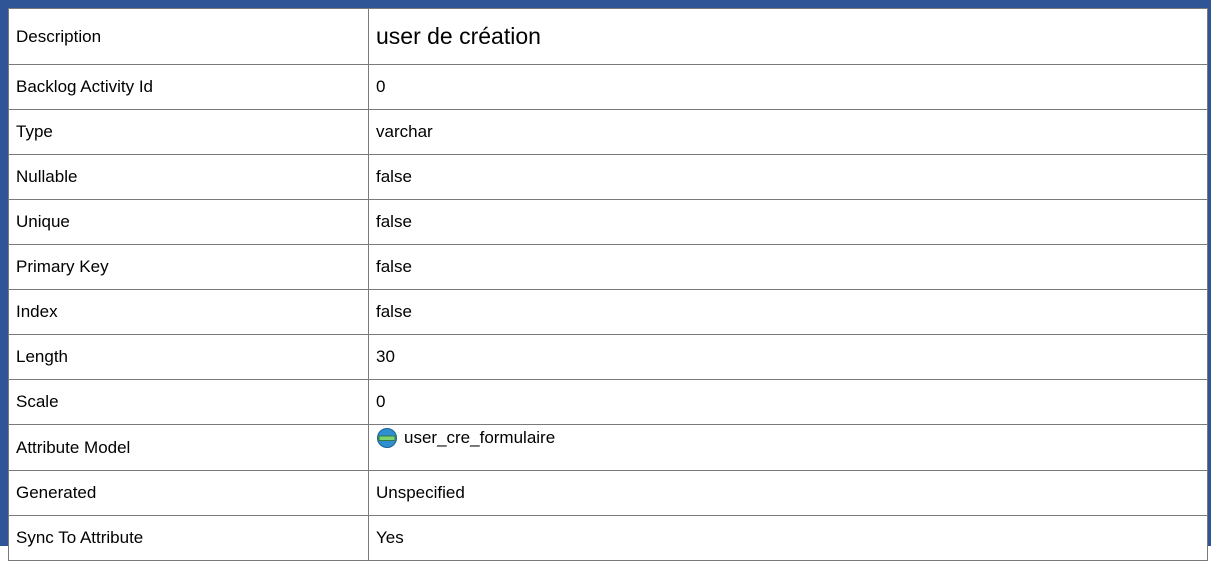 This screenshot has height=561, width=1211. I want to click on property-row-backlog-activity-id: Backlog Activity Id 0, so click(608, 87).